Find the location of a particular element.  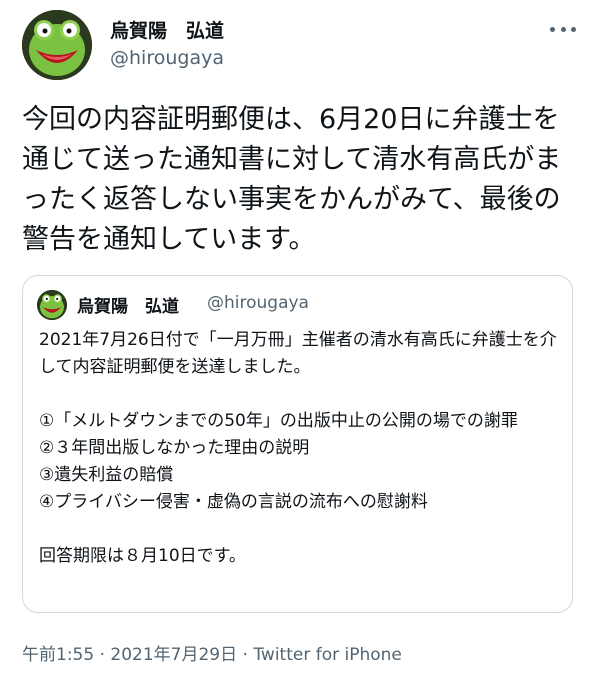

tweet-time: 午前1:55 is located at coordinates (58, 655).